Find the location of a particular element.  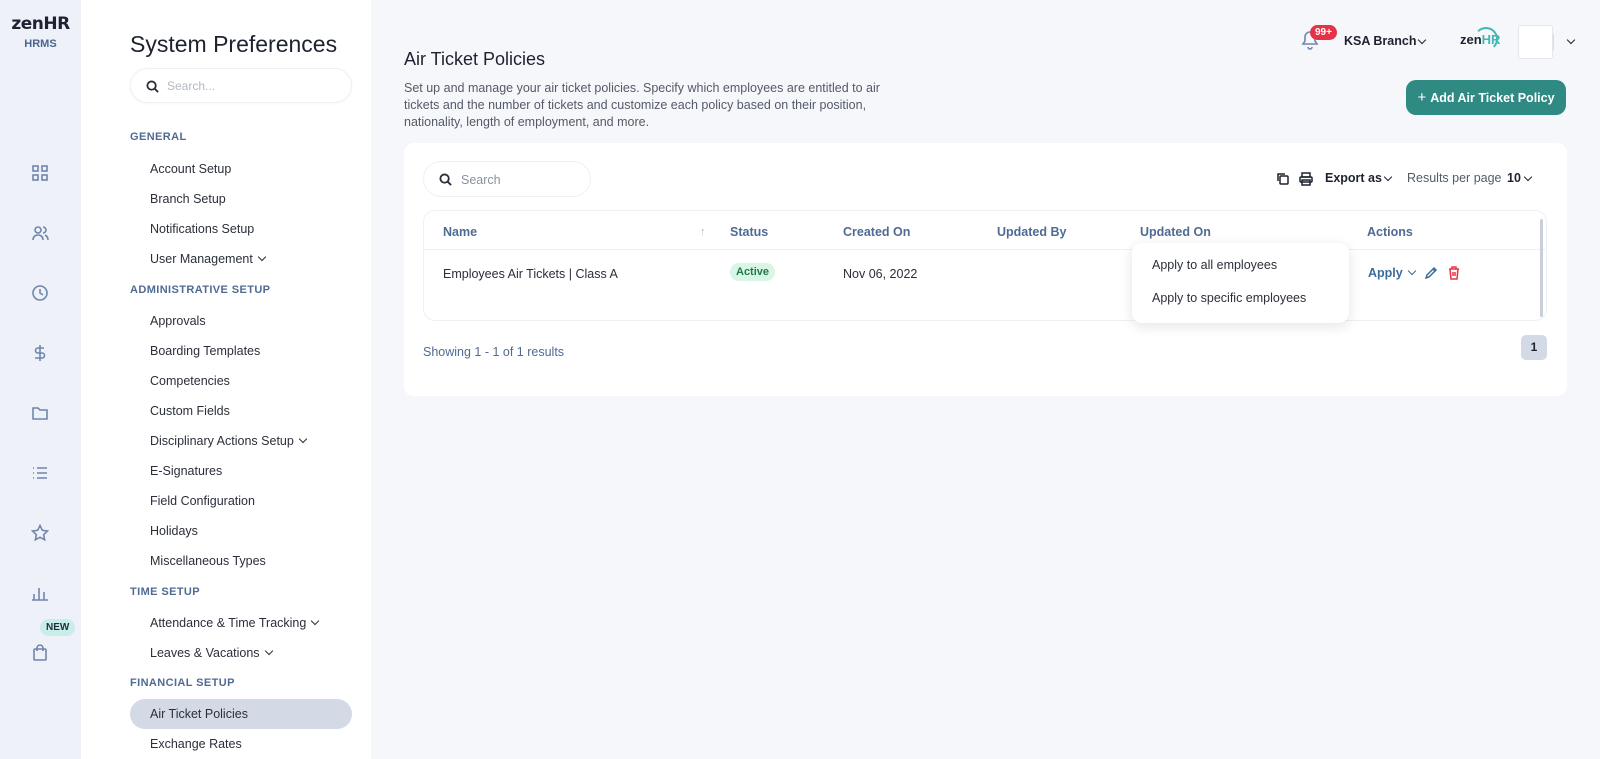

menu-item-apply-specific: Apply to specific employees is located at coordinates (1229, 298).